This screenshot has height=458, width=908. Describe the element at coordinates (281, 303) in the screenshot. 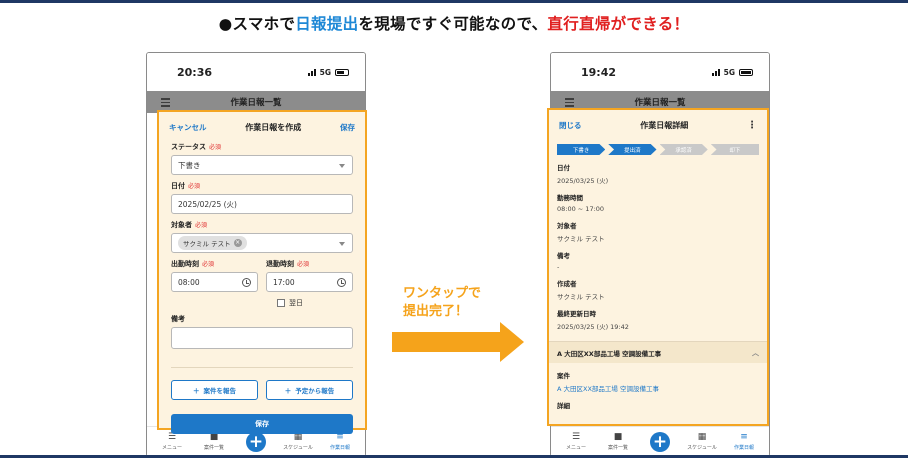

I see `checkbox-icon` at that location.